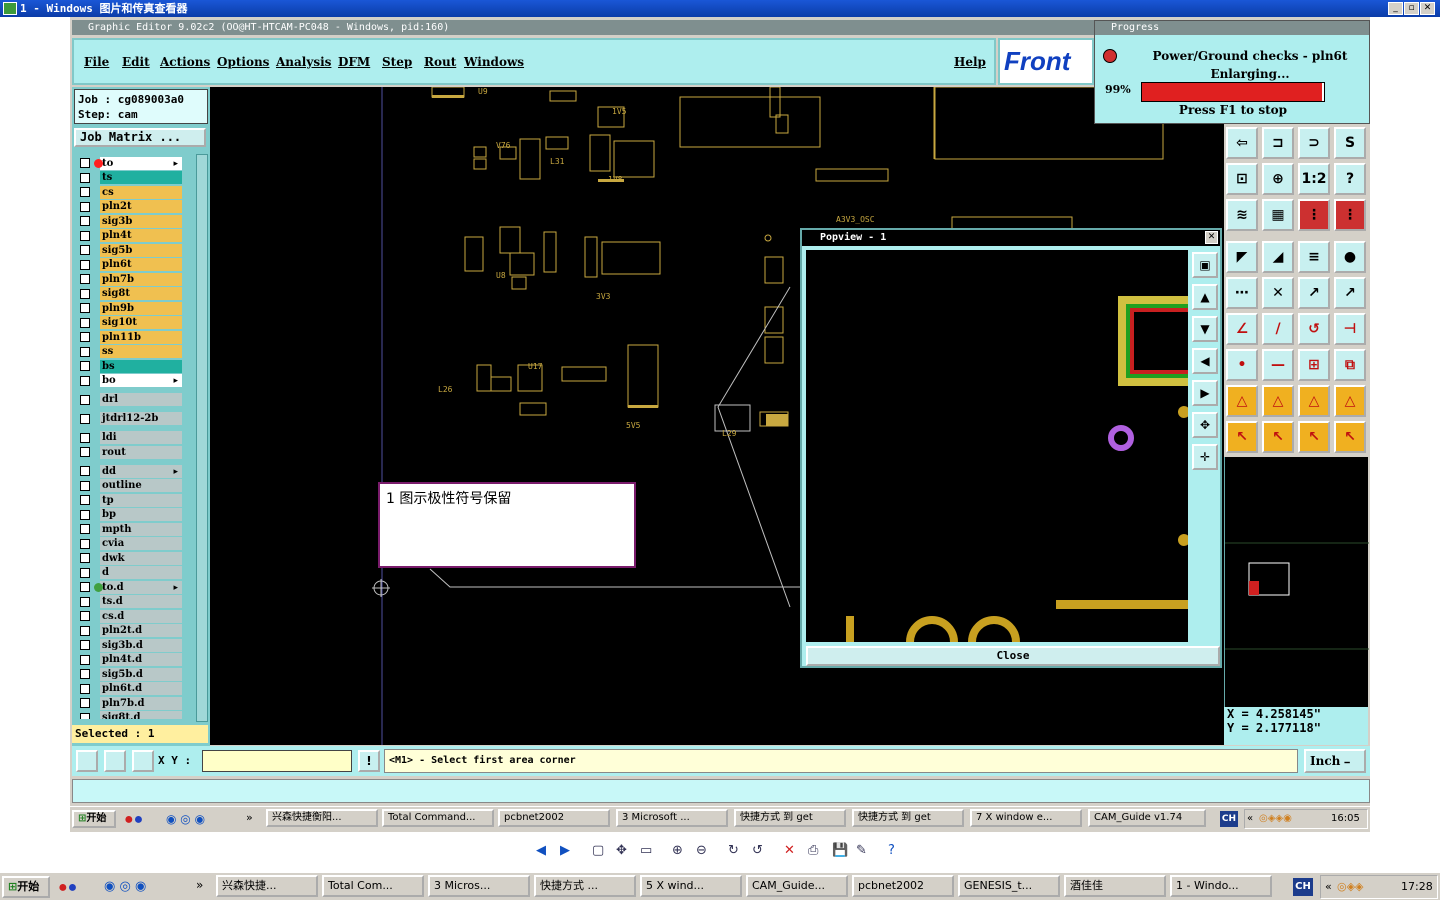 The height and width of the screenshot is (900, 1440). Describe the element at coordinates (141, 250) in the screenshot. I see `layer-name: sig5b` at that location.